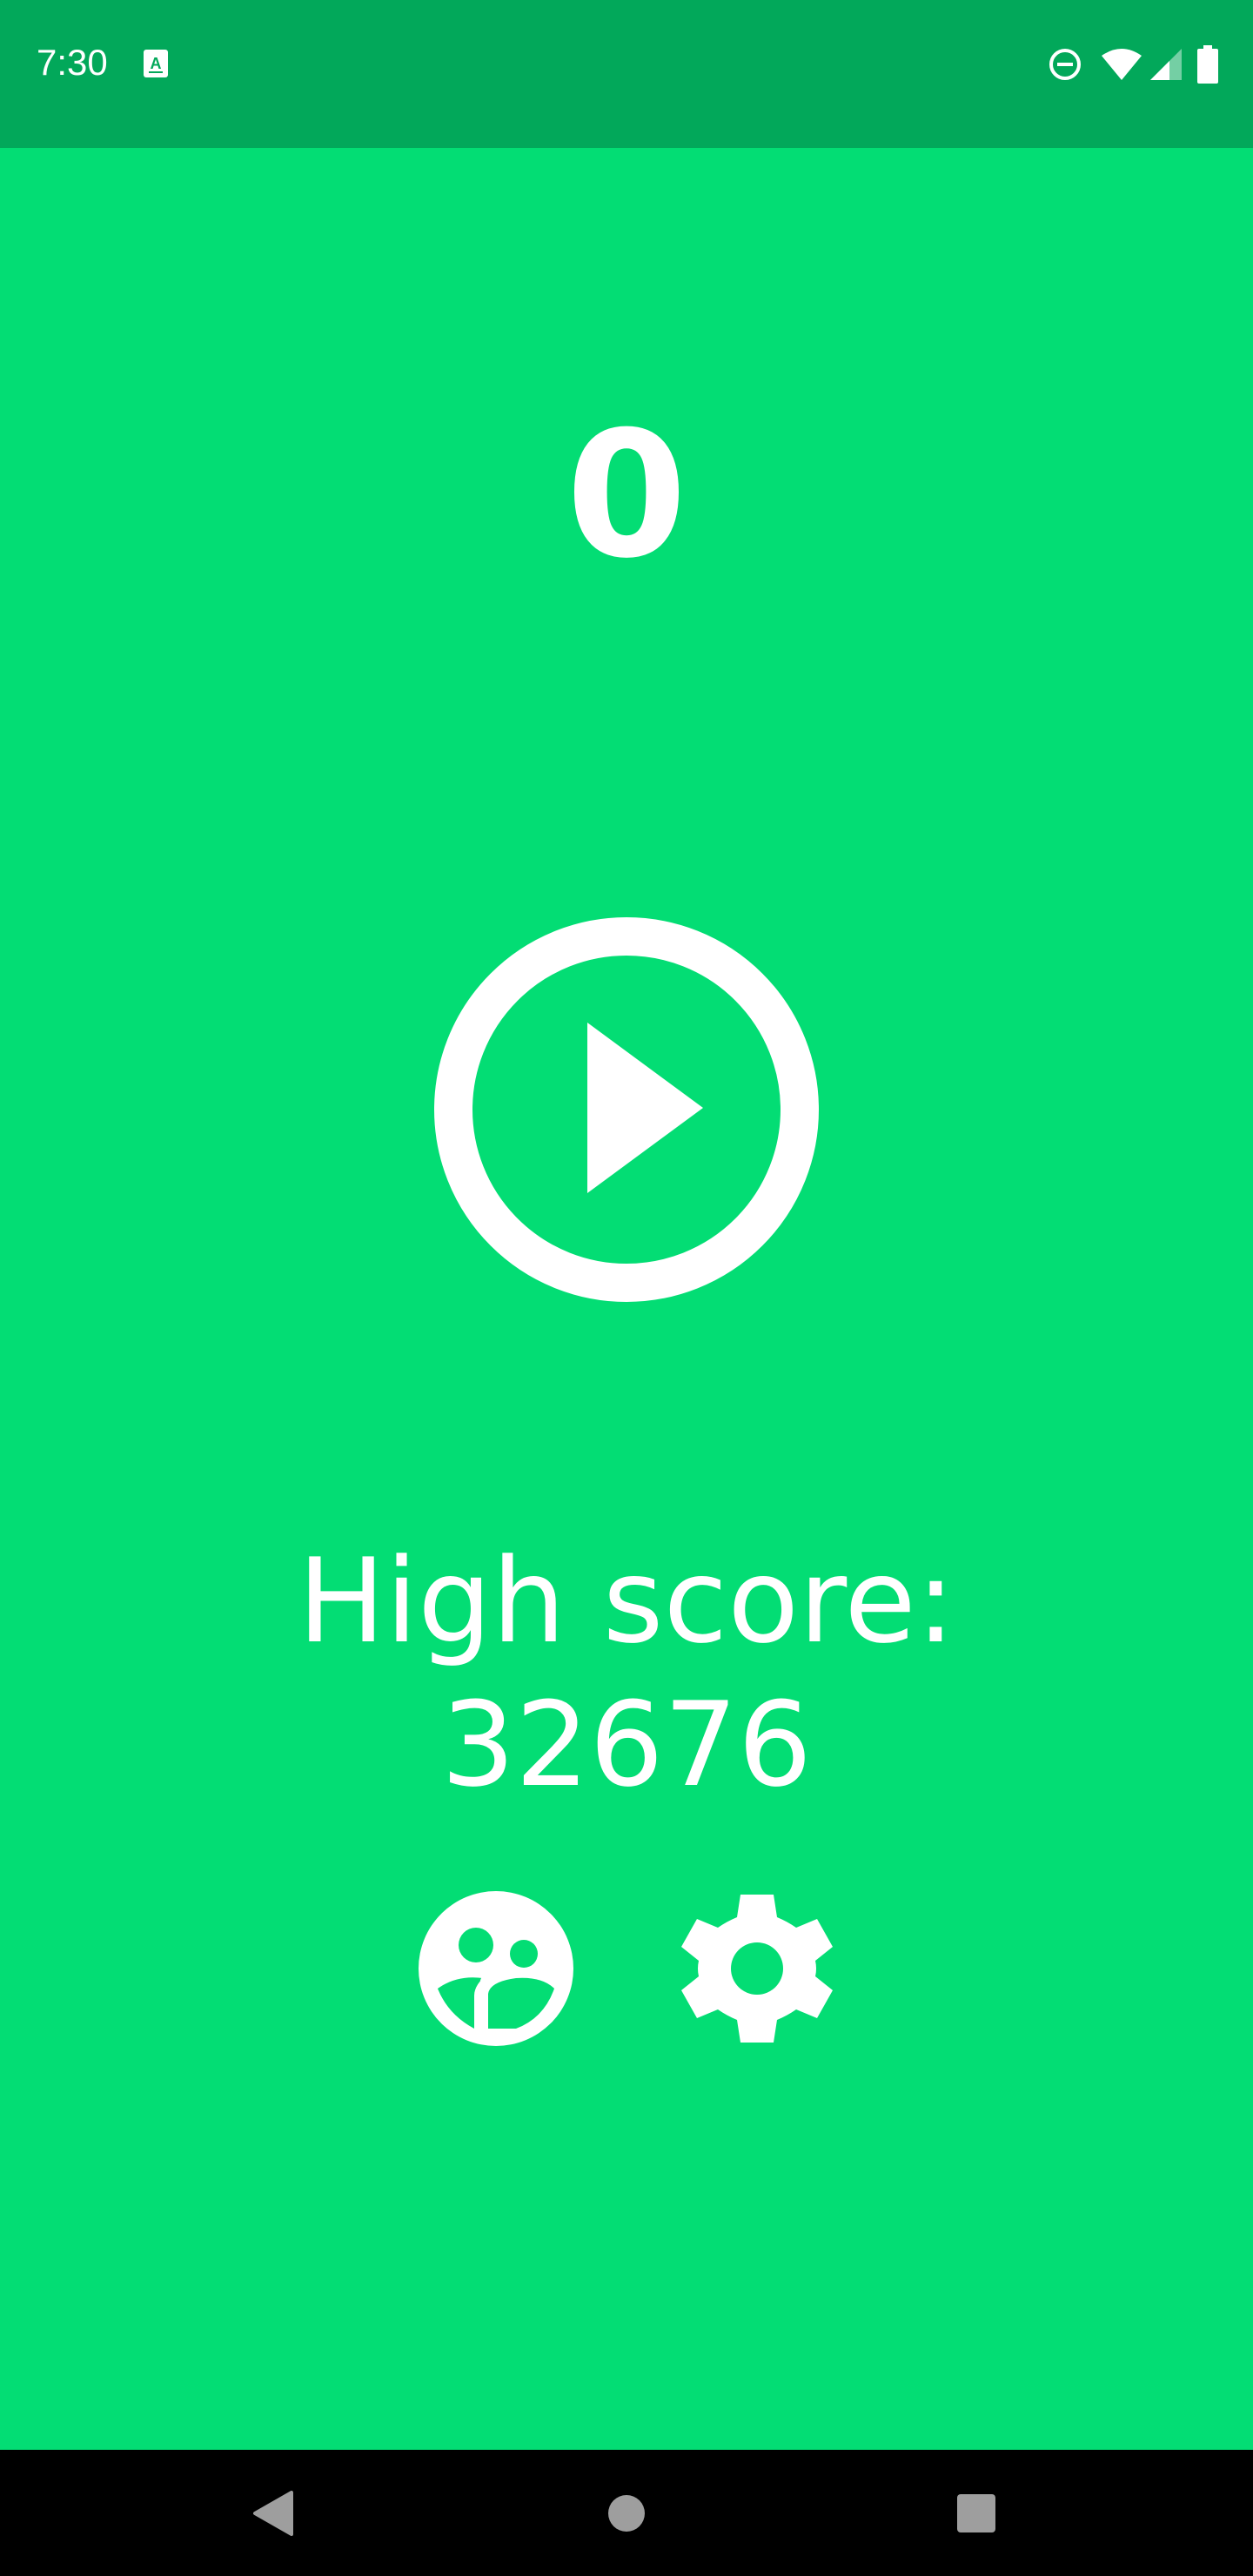  I want to click on current-score: 0, so click(626, 495).